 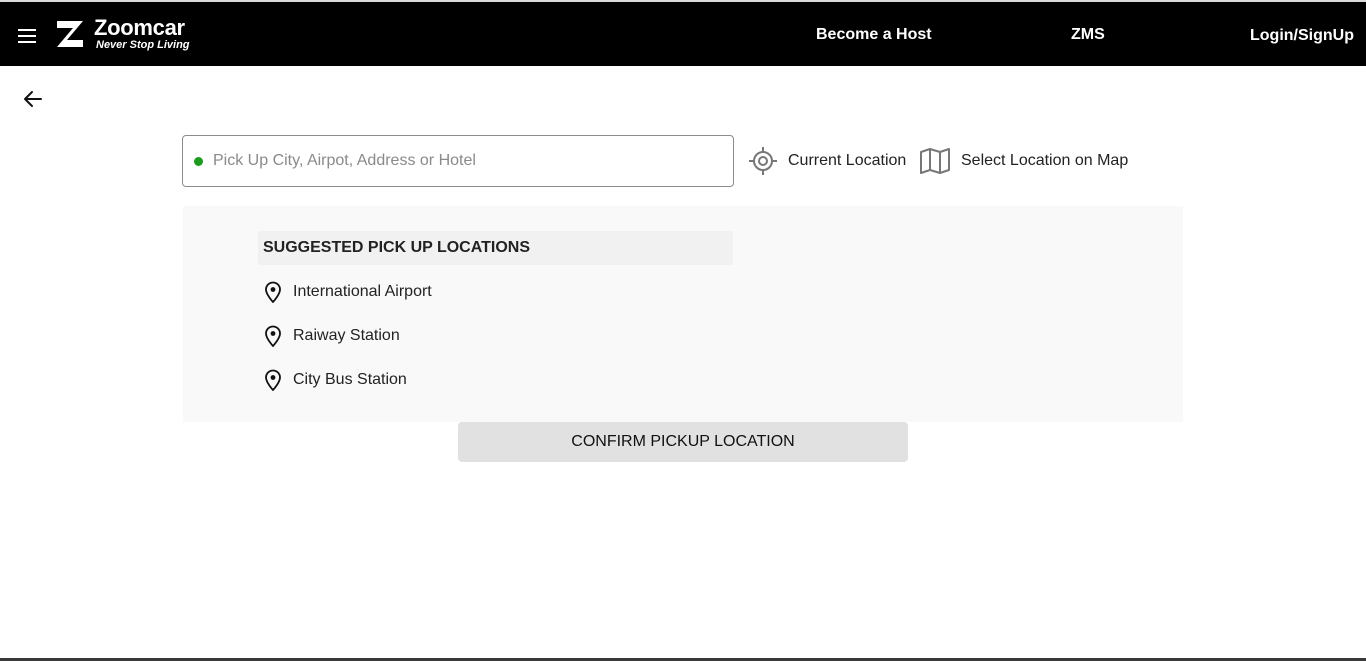 I want to click on map-icon, so click(x=935, y=161).